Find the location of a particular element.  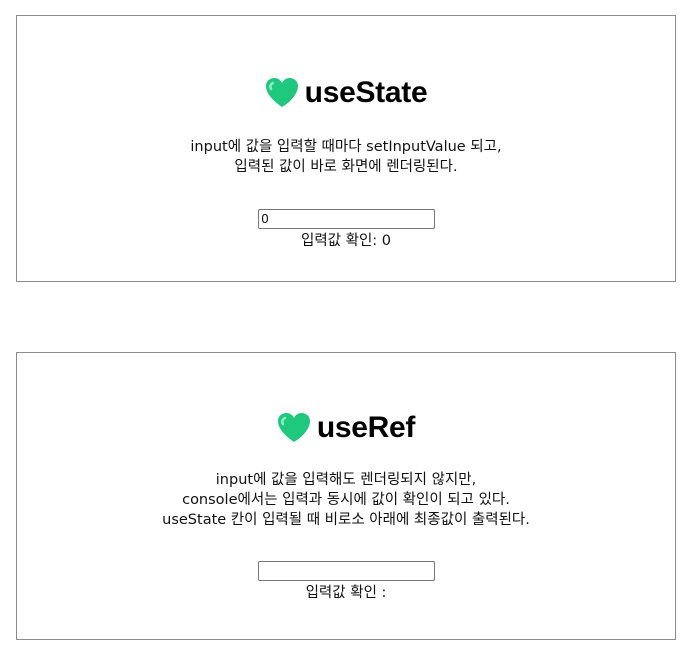

use-ref-confirm-text: 입력값 확인 : is located at coordinates (346, 593).